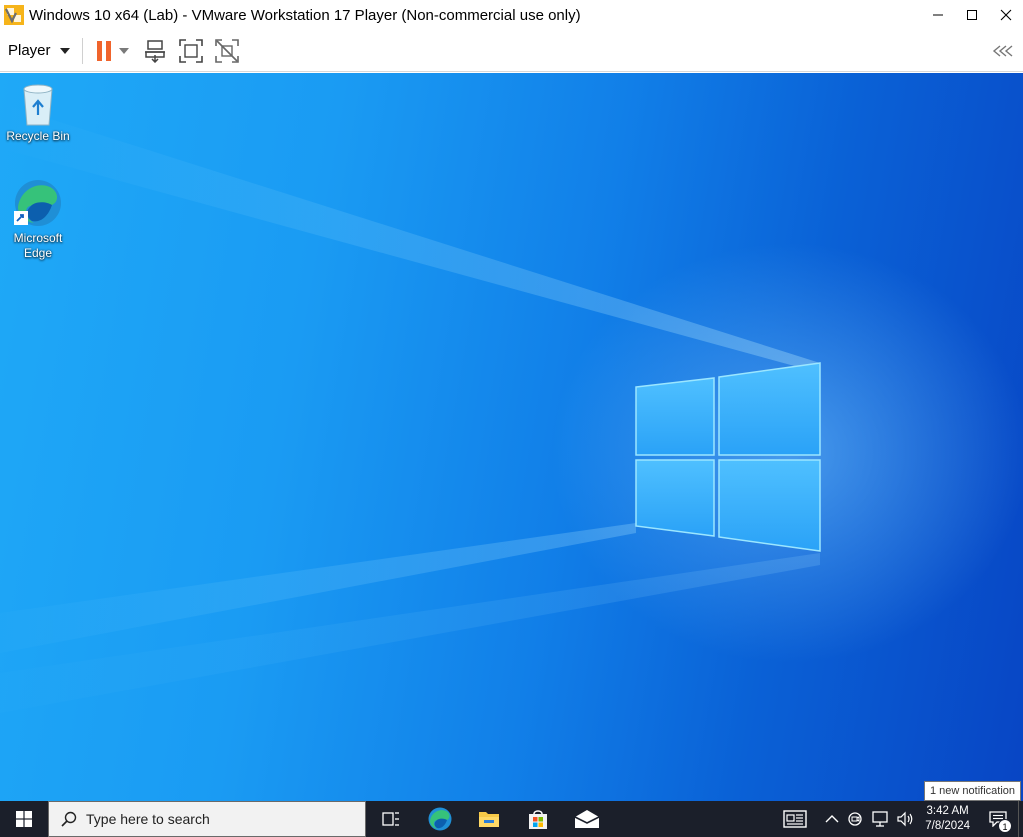 Image resolution: width=1023 pixels, height=837 pixels. I want to click on file-explorer-icon, so click(488, 819).